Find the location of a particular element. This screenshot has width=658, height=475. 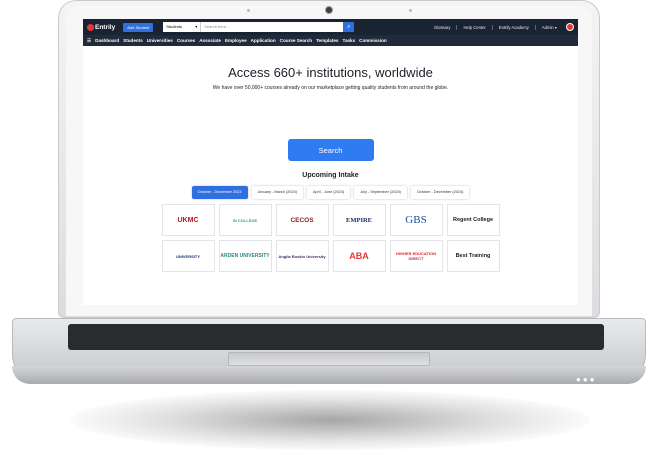

keyboard is located at coordinates (336, 337).